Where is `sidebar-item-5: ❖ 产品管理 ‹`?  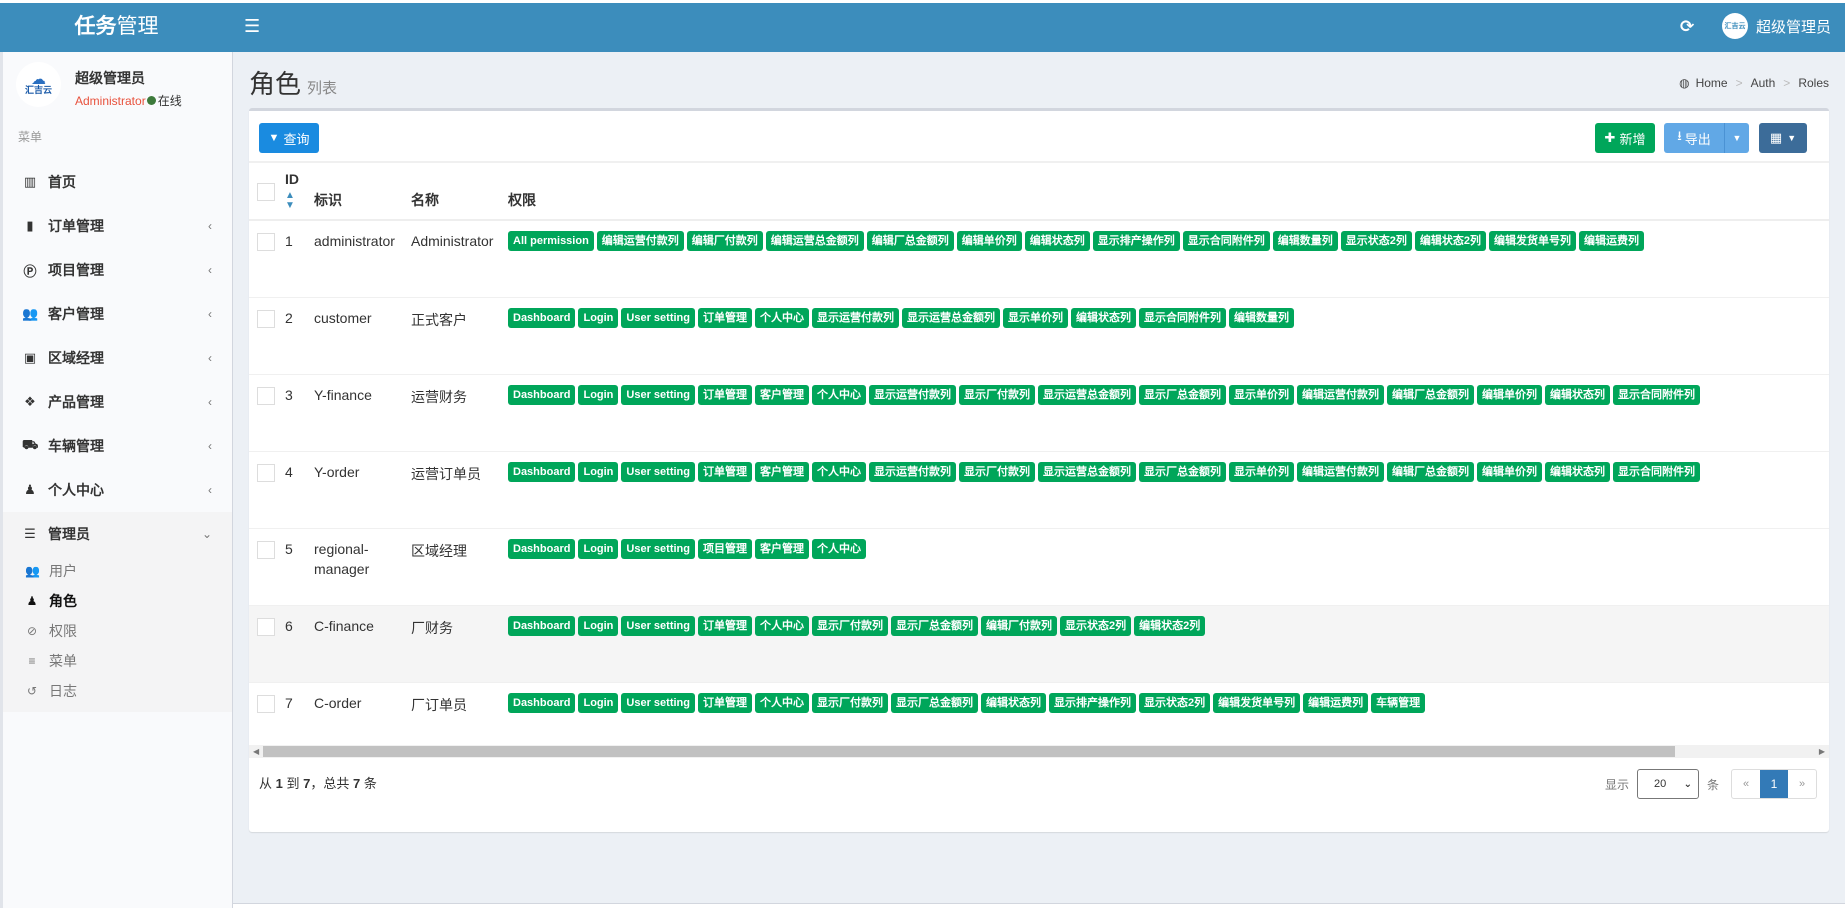
sidebar-item-5: ❖ 产品管理 ‹ is located at coordinates (117, 402).